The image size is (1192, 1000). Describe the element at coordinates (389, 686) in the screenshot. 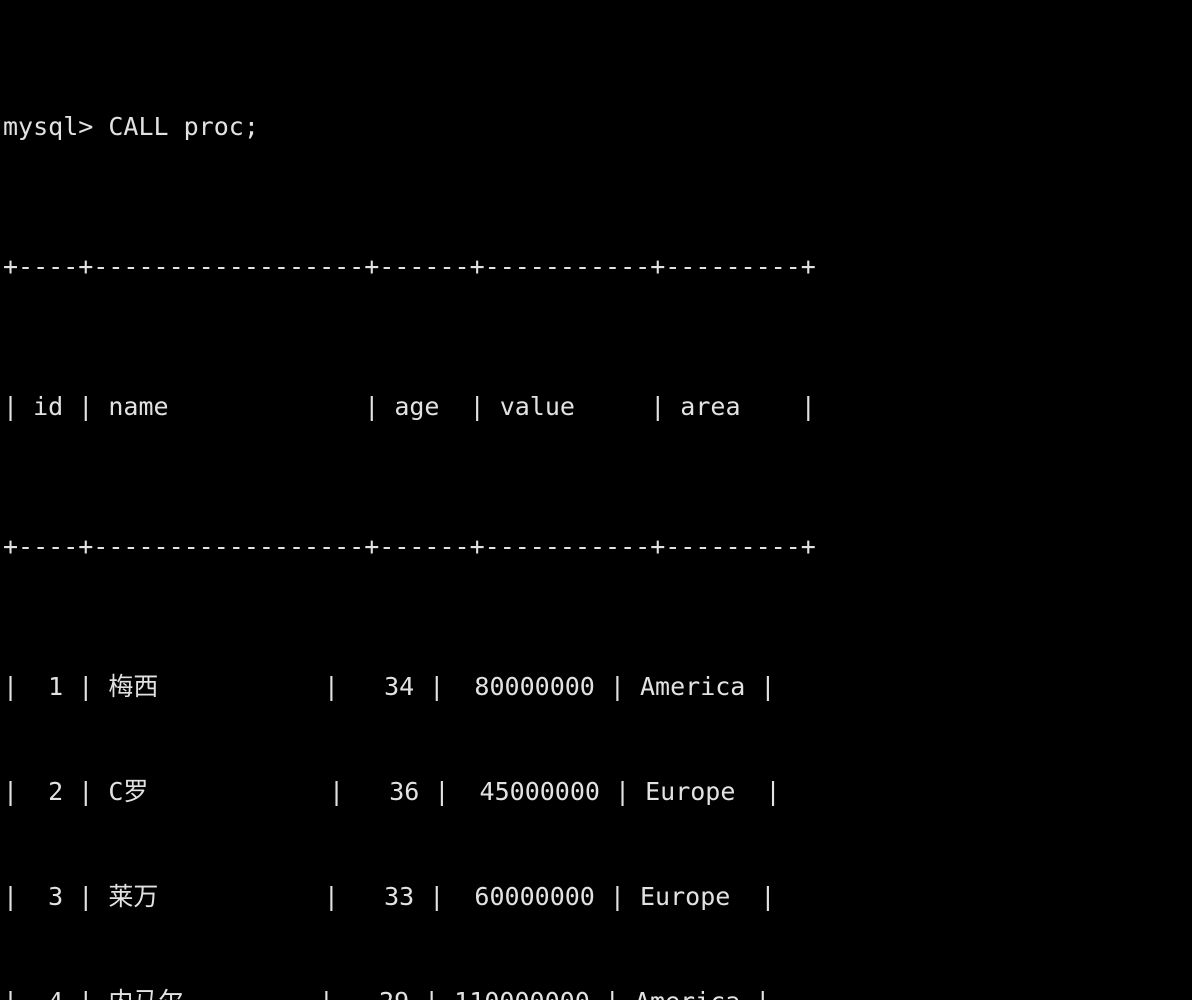

I see `table-row: | 1 | 梅西 | 34 | 80000000 | America |` at that location.